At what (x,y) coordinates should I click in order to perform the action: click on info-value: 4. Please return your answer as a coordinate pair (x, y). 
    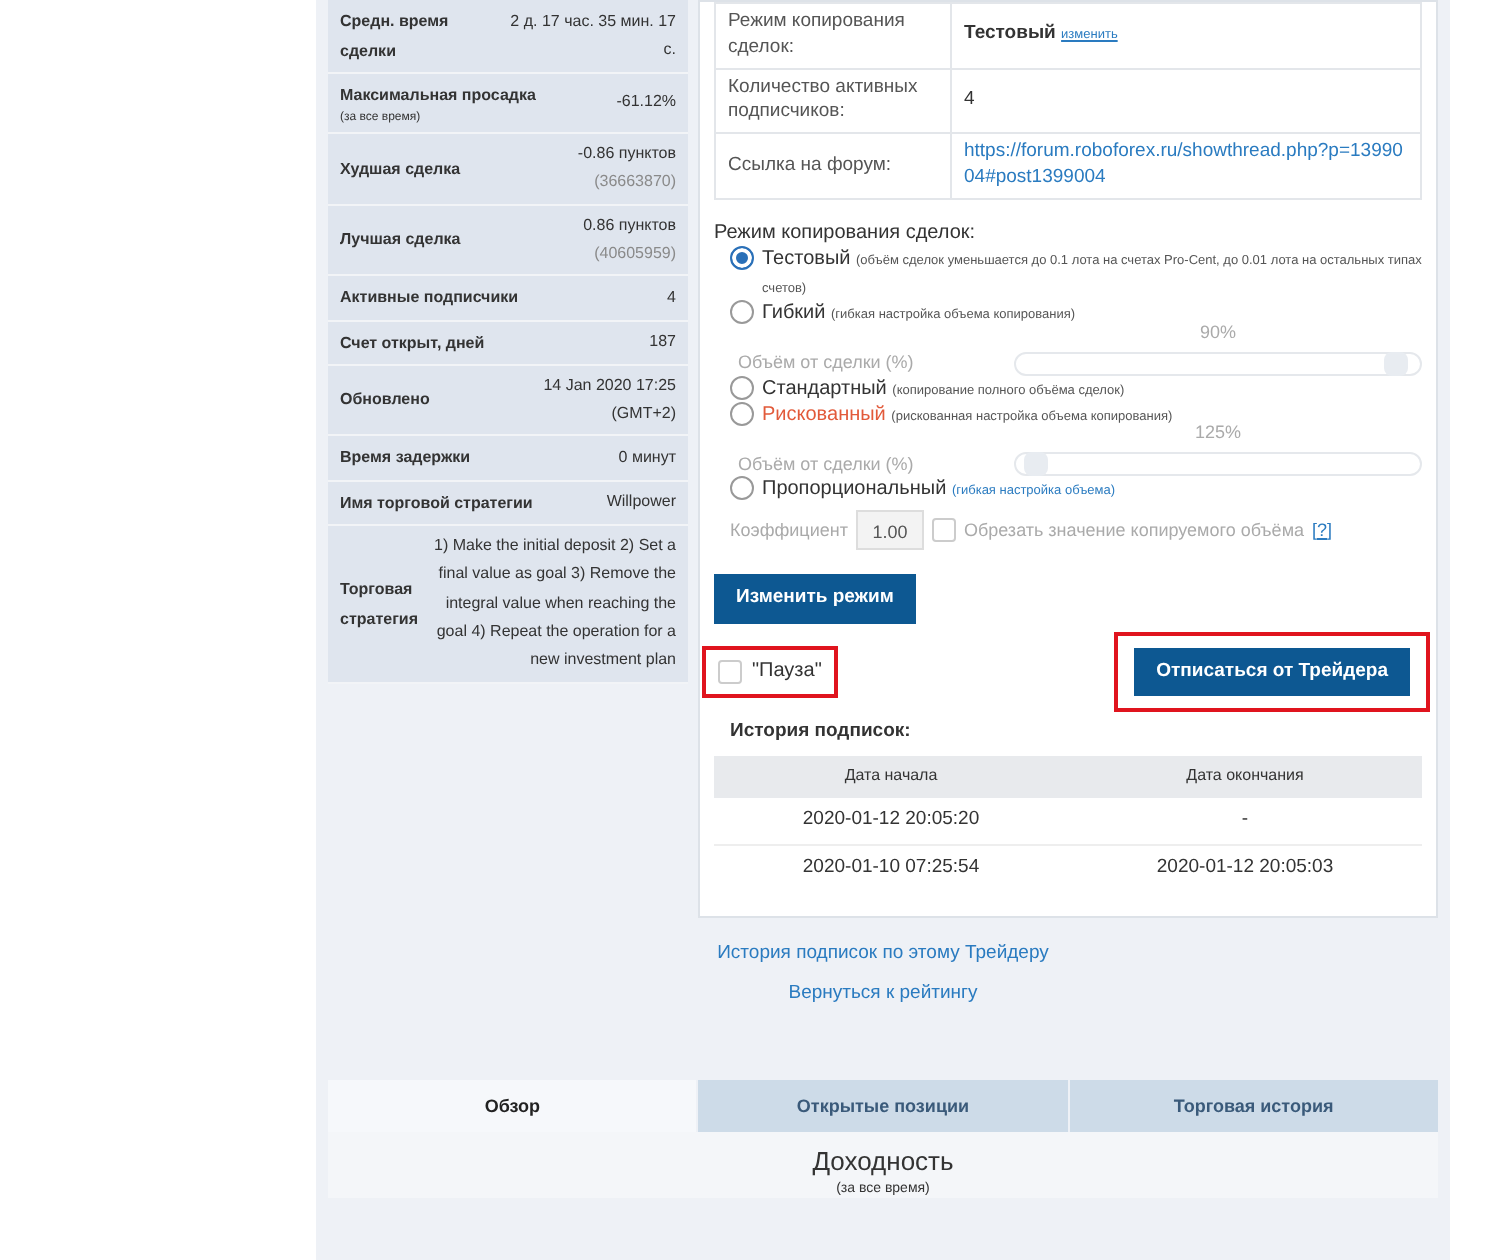
    Looking at the image, I should click on (969, 99).